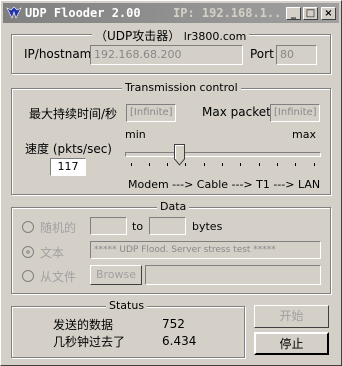 This screenshot has height=366, width=342. What do you see at coordinates (179, 341) in the screenshot?
I see `elapsed-value: 6.434` at bounding box center [179, 341].